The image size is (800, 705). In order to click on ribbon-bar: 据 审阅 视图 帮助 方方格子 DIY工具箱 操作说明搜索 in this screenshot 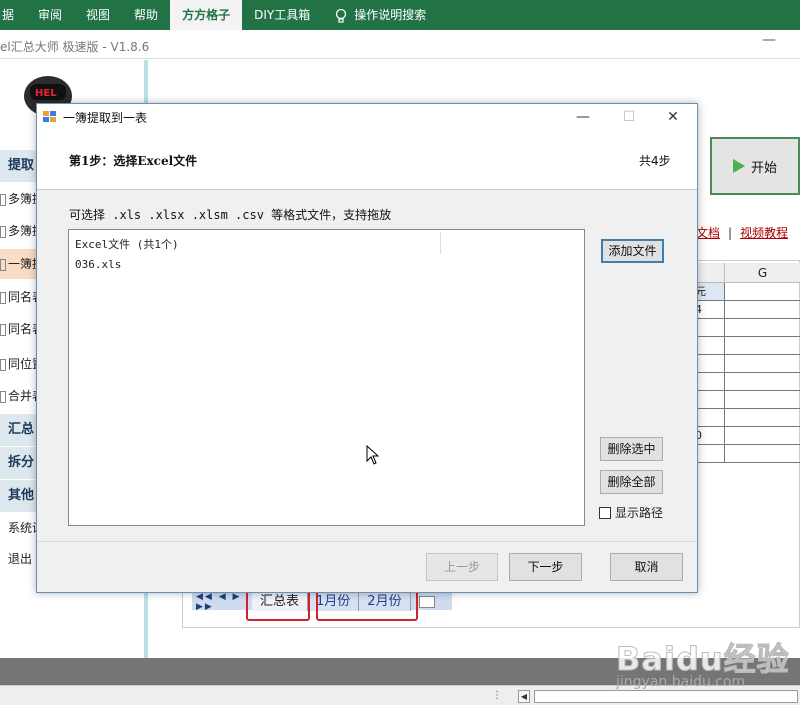, I will do `click(400, 15)`.